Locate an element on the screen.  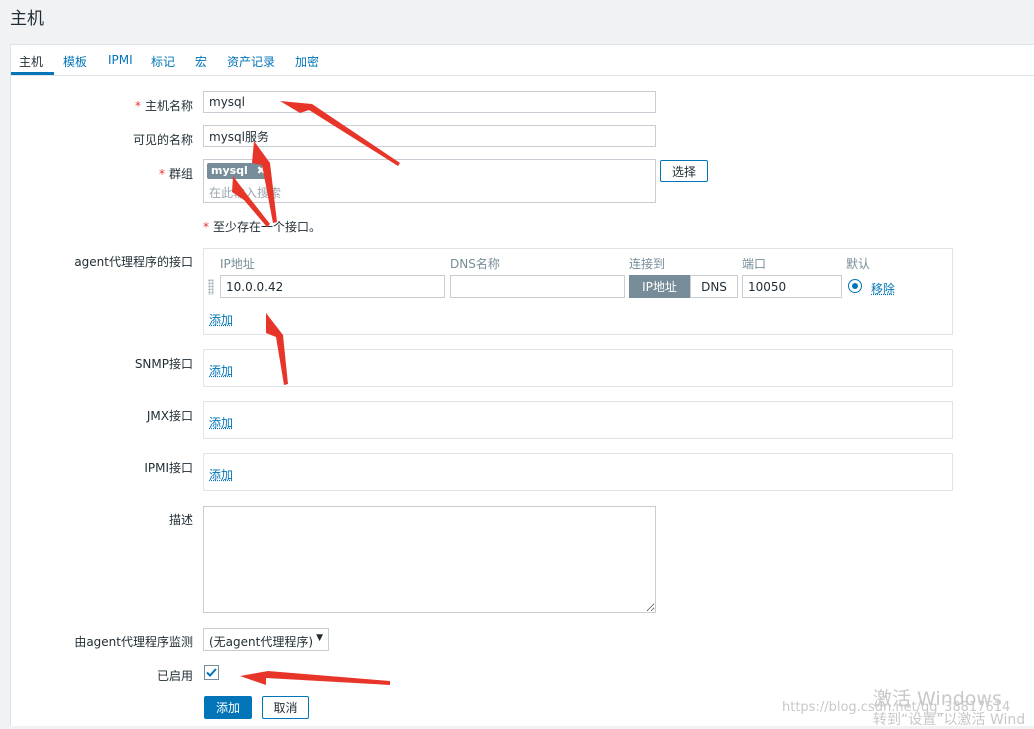
proxy-select-value: (无agent代理程序) is located at coordinates (261, 642).